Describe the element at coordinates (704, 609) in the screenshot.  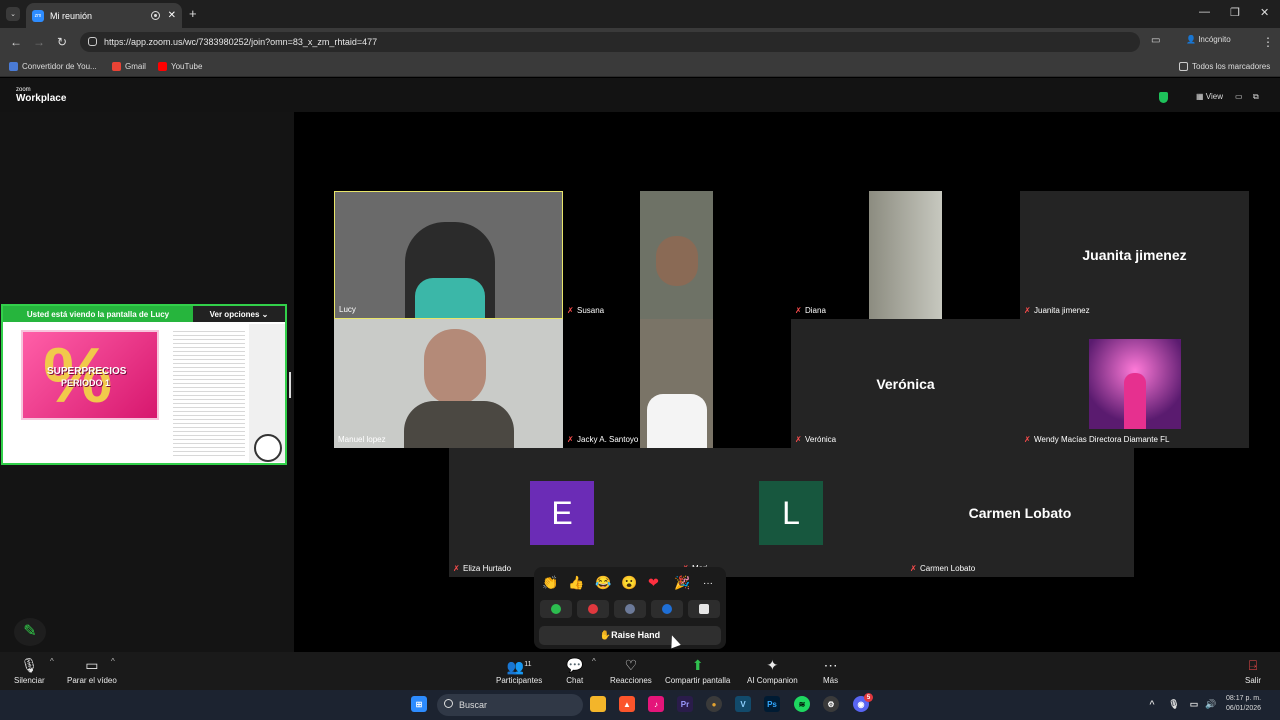
I see `coffee-button` at that location.